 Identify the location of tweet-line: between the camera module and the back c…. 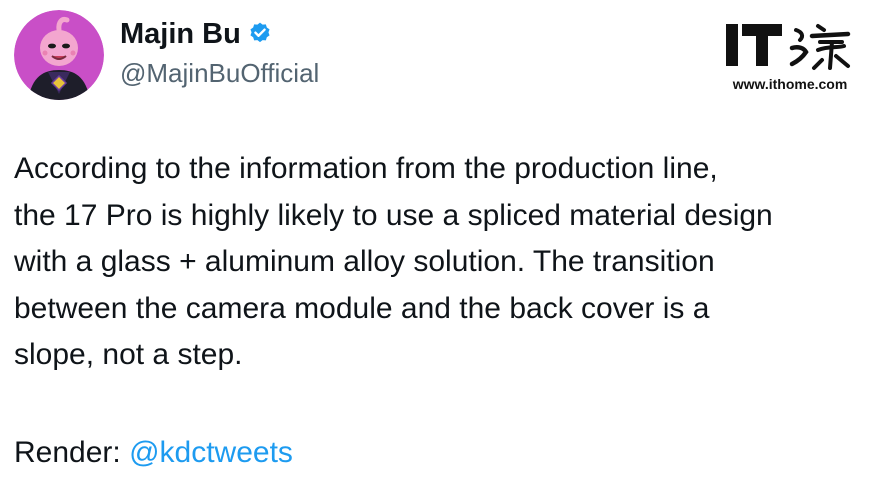
(362, 308).